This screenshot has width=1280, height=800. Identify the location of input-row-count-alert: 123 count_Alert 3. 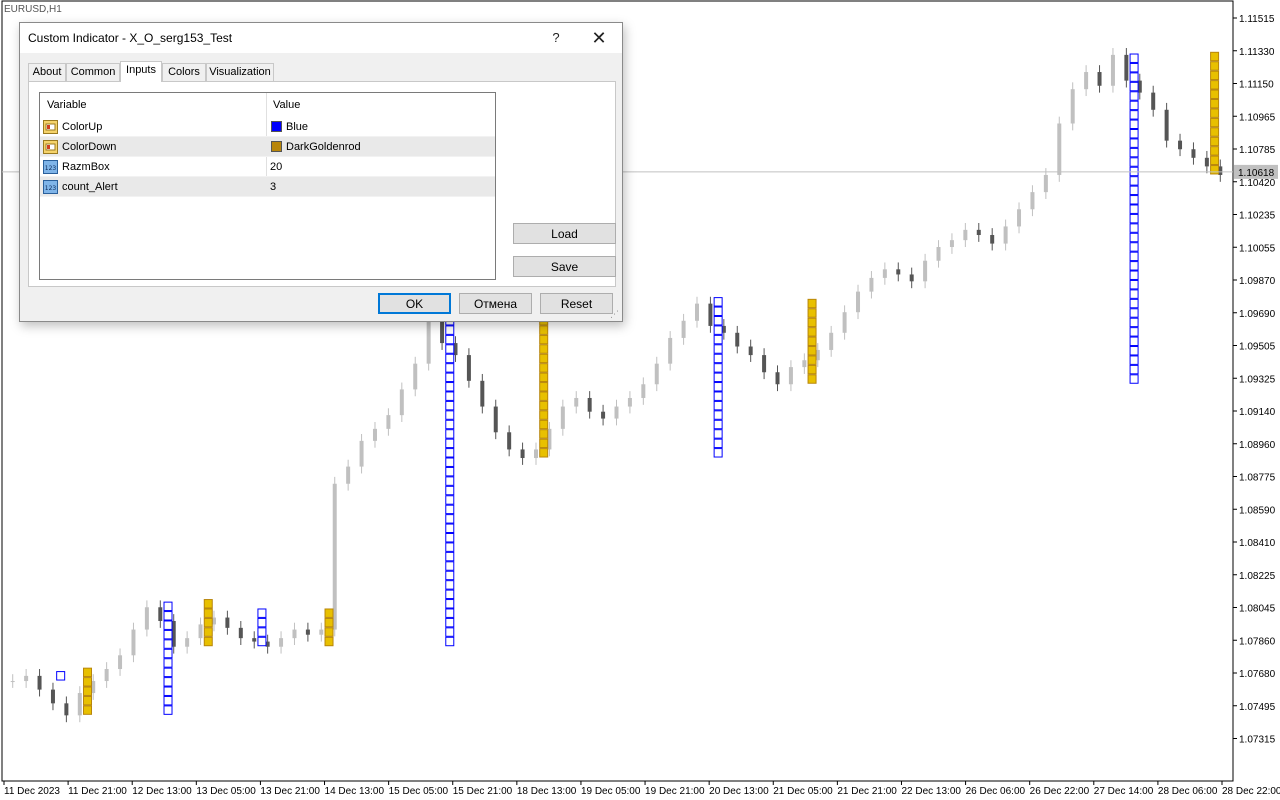
(267, 187).